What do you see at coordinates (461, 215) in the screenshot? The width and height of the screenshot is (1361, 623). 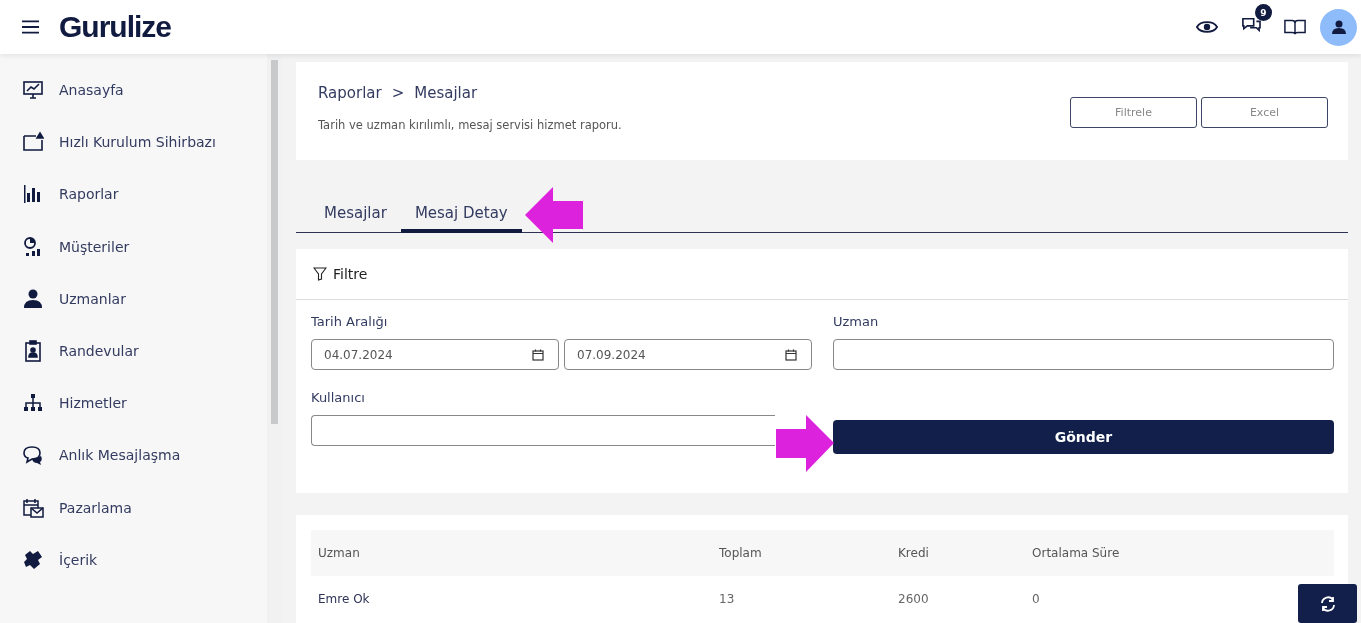 I see `tab: Mesaj Detay` at bounding box center [461, 215].